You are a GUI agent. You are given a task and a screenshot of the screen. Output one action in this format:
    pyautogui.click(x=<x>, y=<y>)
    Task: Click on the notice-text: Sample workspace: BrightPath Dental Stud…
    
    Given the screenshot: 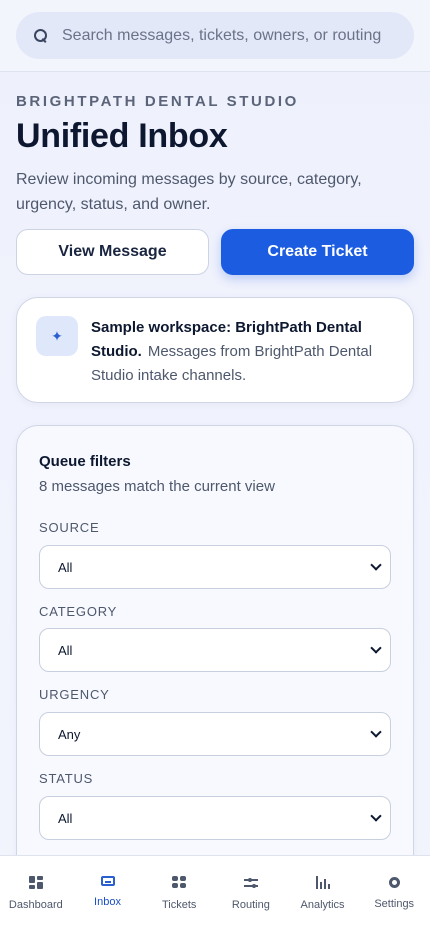 What is the action you would take?
    pyautogui.click(x=246, y=352)
    